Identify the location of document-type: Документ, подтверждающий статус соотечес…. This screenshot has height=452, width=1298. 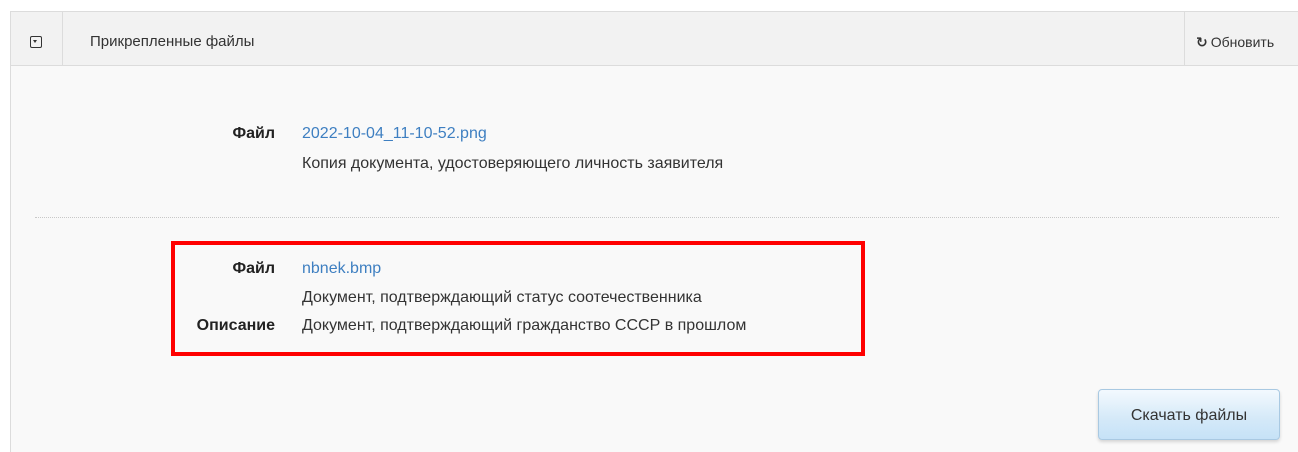
(502, 297).